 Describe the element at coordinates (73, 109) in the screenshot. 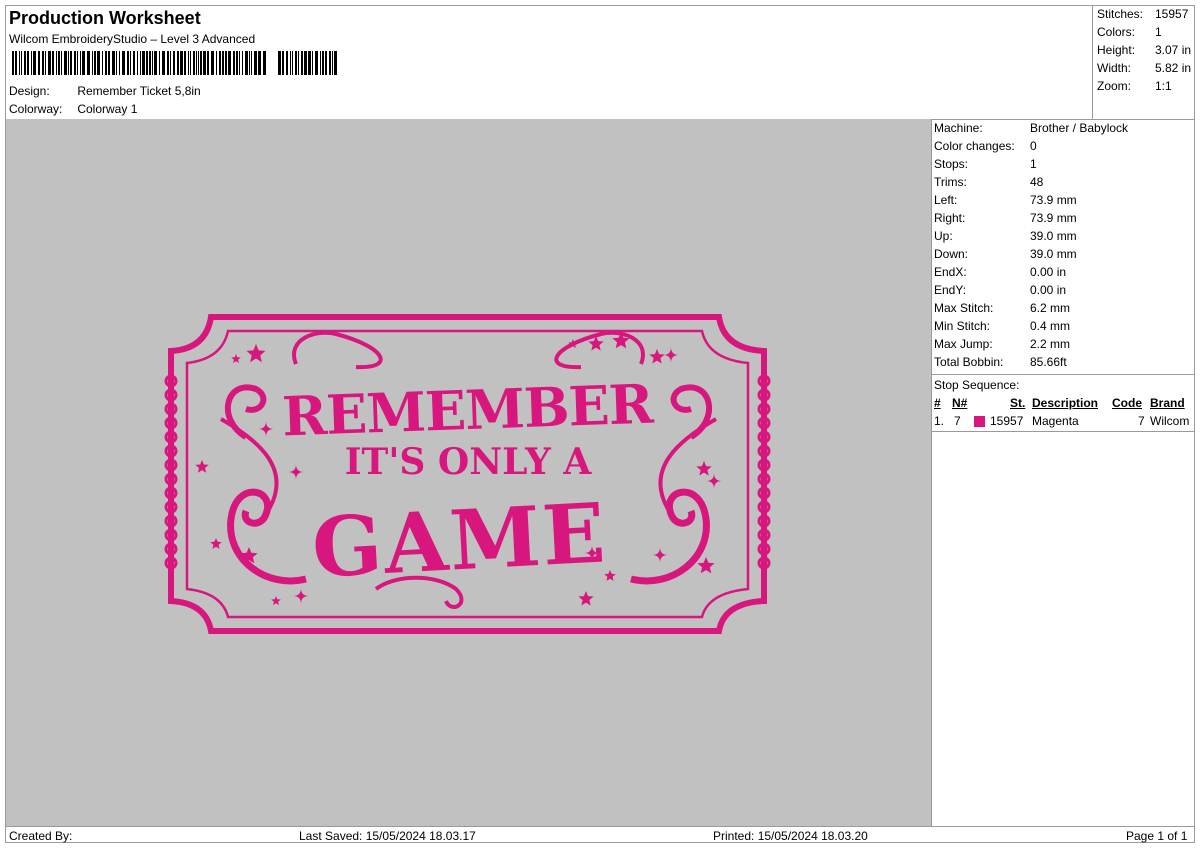

I see `colorway-row: Colorway: Colorway 1` at that location.